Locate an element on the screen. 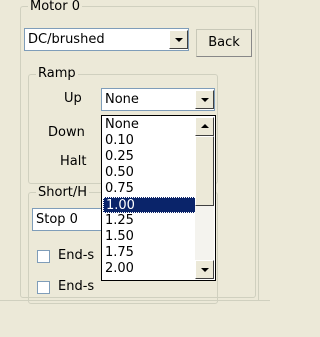  ramp-up-value: None is located at coordinates (122, 99).